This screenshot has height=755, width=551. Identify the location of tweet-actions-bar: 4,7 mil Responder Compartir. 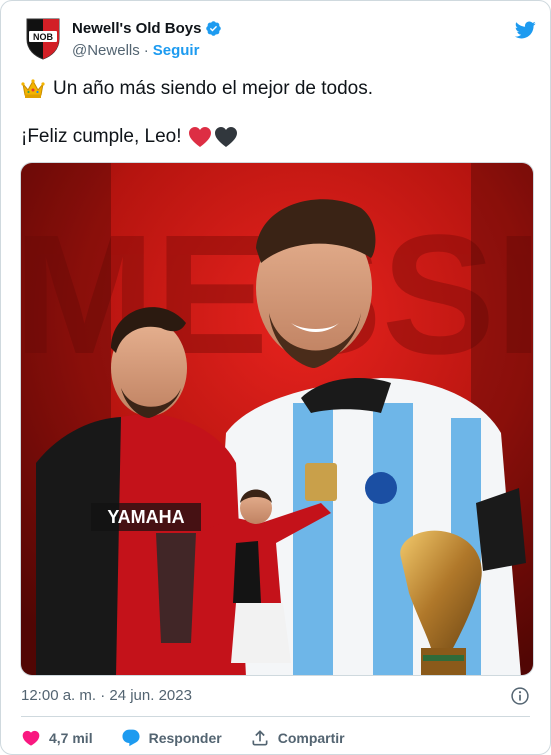
(197, 738).